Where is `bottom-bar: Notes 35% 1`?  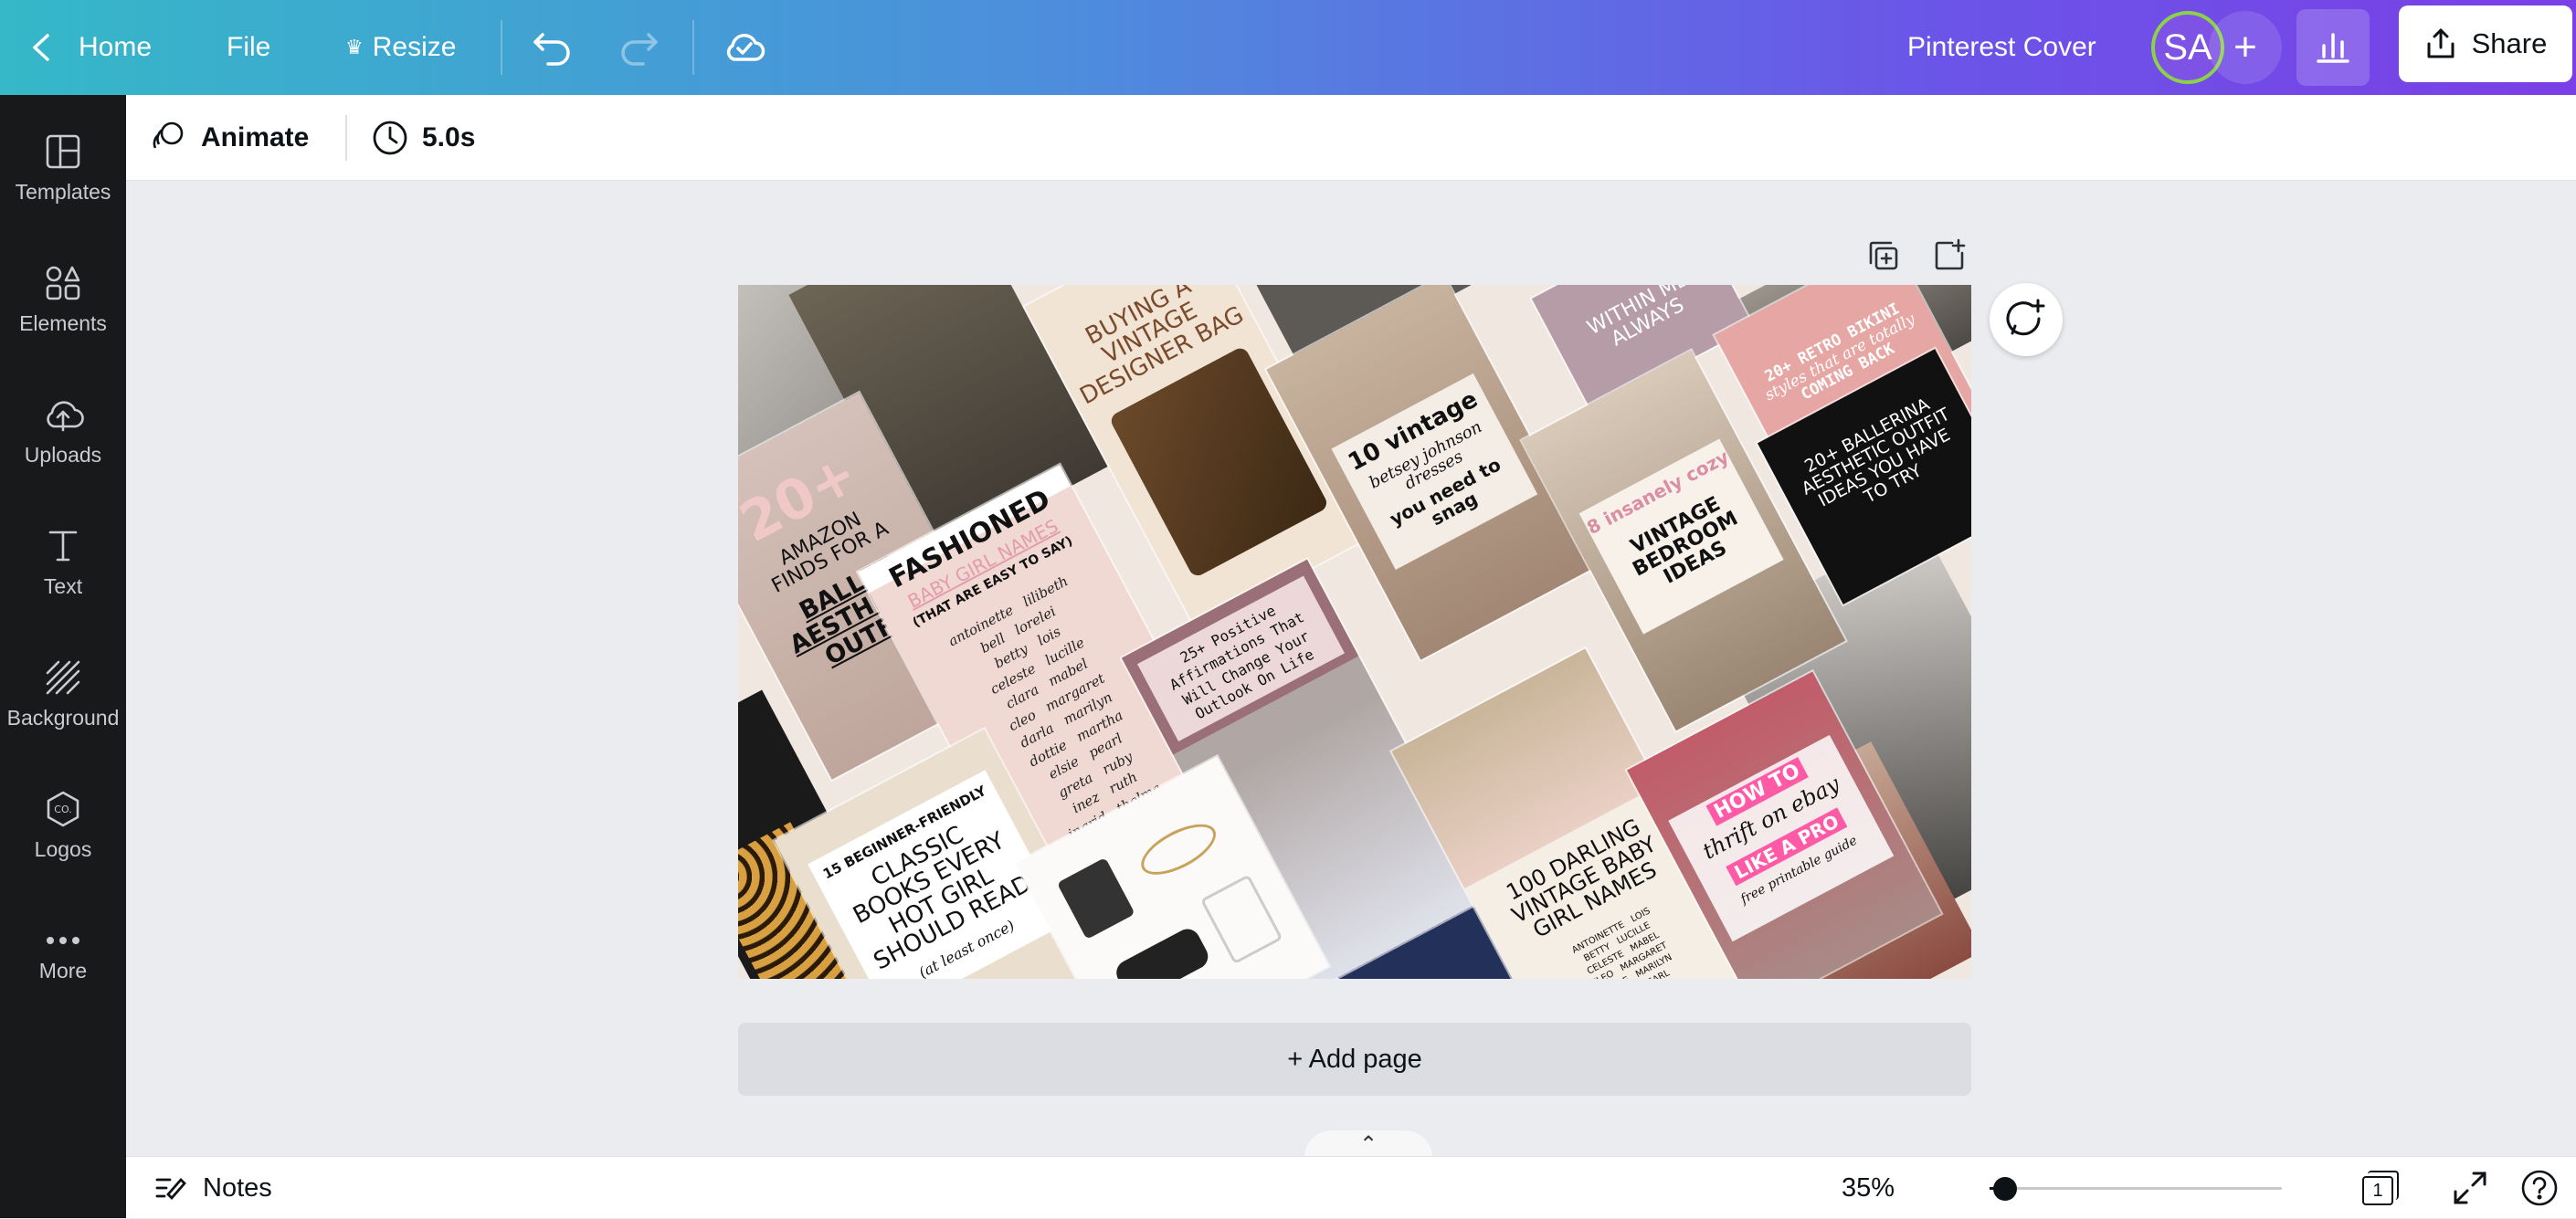 bottom-bar: Notes 35% 1 is located at coordinates (1351, 1187).